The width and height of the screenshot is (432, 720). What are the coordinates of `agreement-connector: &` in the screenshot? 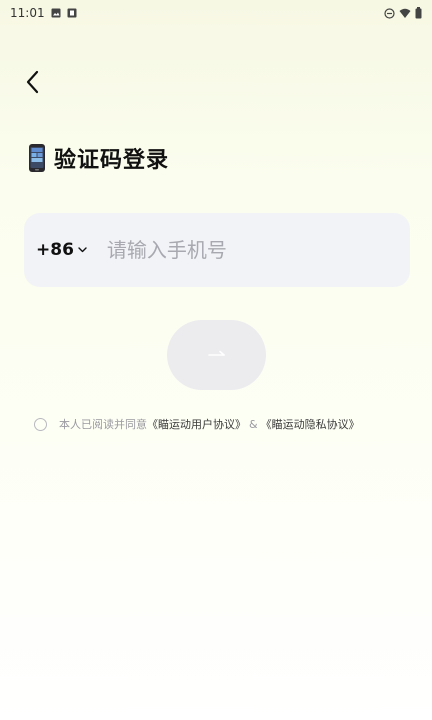 It's located at (253, 424).